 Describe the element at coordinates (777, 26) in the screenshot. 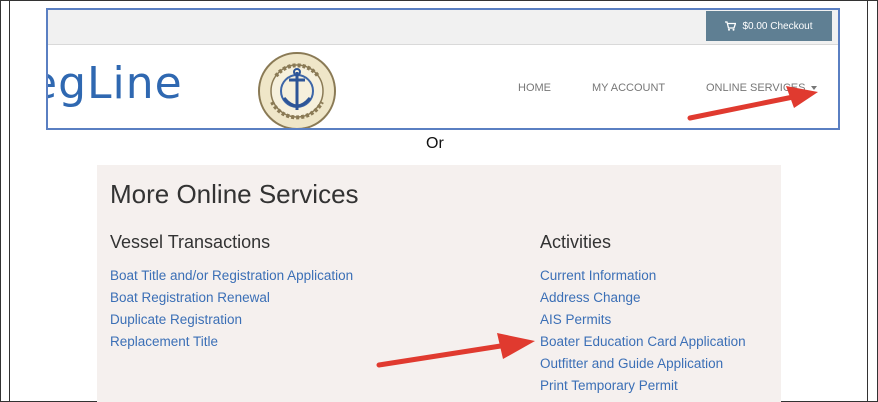

I see `checkout-label: $0.00 Checkout` at that location.